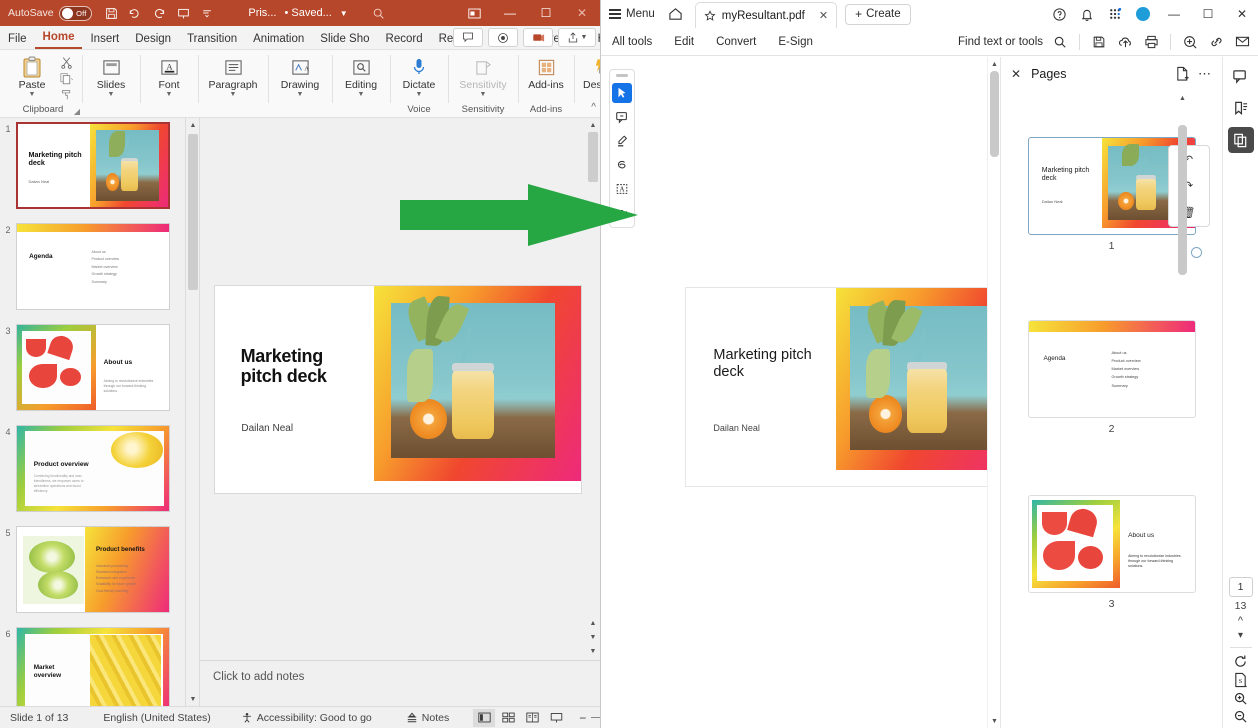 The height and width of the screenshot is (728, 1258). Describe the element at coordinates (149, 718) in the screenshot. I see `language-indicator: English (United States)` at that location.